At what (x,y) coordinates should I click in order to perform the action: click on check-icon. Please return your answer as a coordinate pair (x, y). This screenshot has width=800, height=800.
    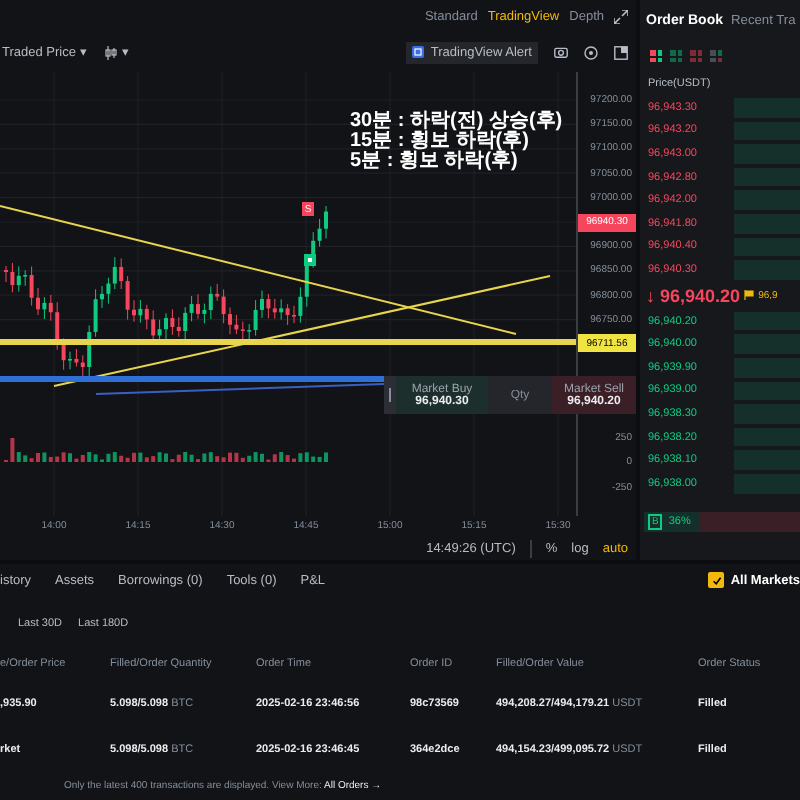
    Looking at the image, I should click on (716, 580).